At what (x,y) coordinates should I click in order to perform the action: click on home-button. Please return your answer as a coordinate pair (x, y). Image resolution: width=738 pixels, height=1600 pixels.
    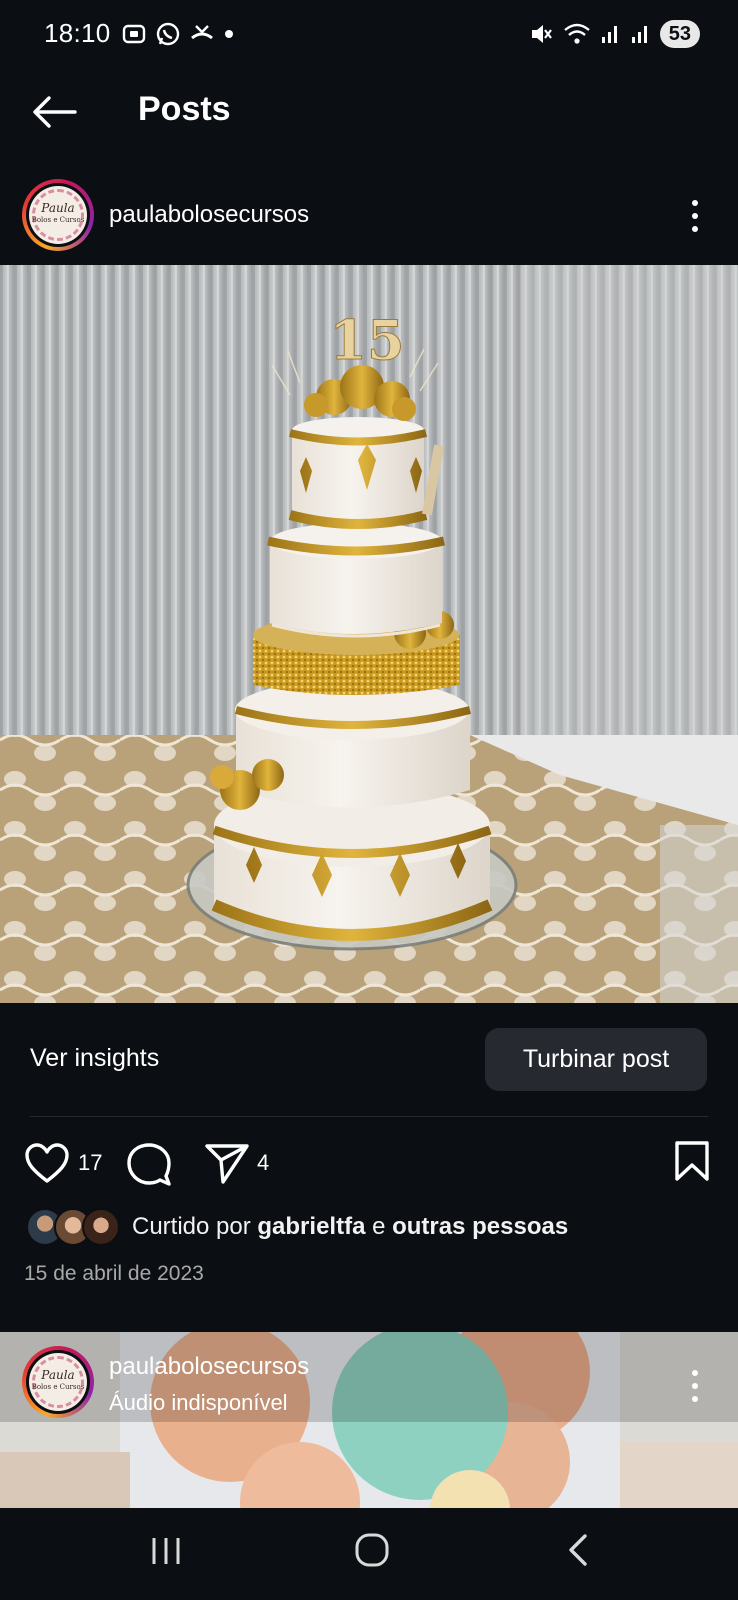
    Looking at the image, I should click on (372, 1552).